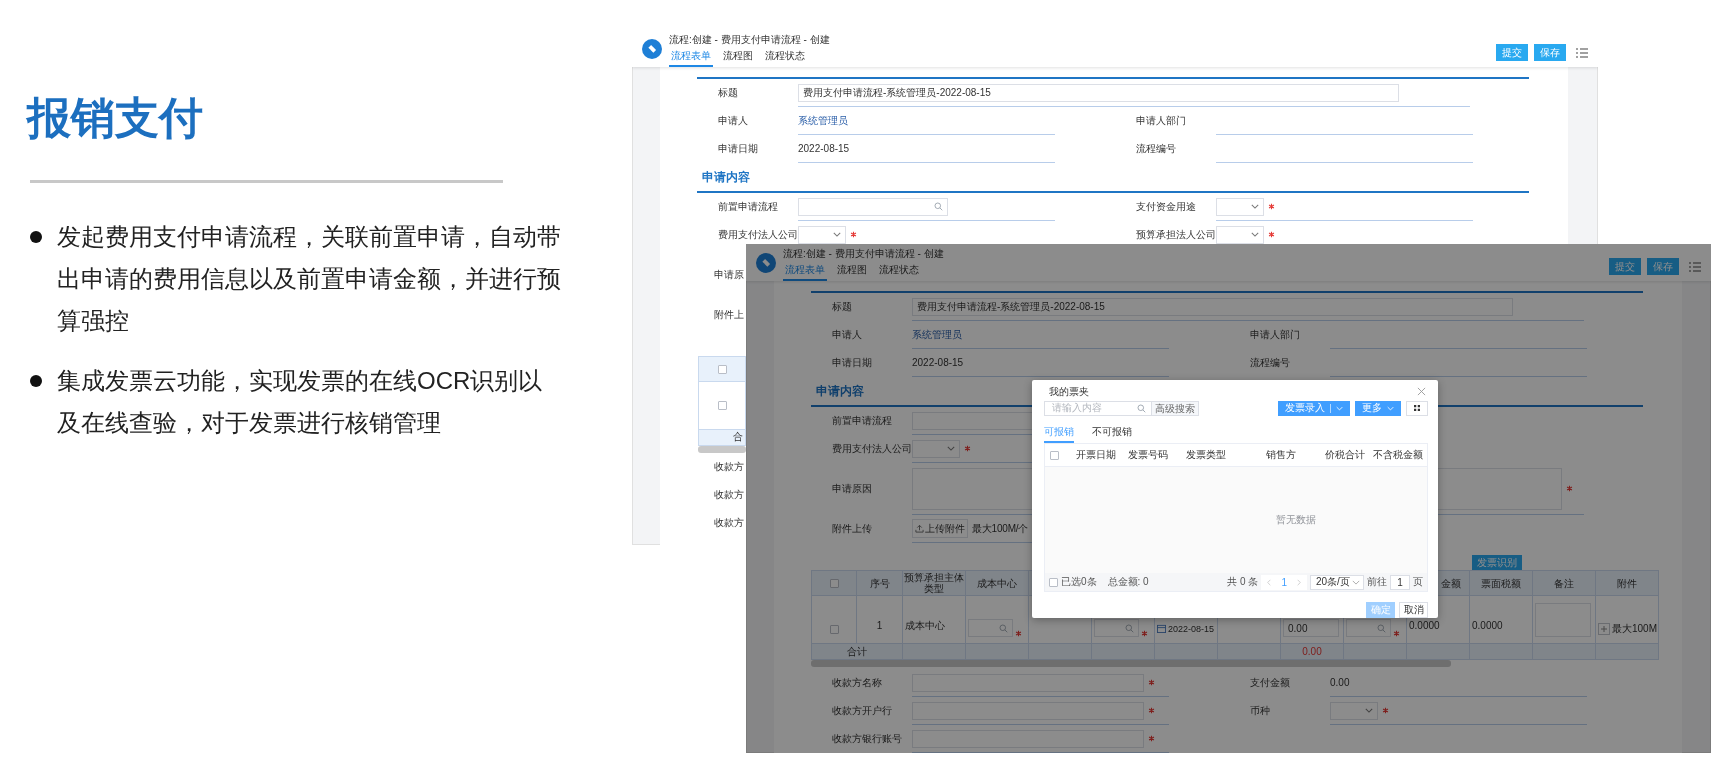  What do you see at coordinates (940, 528) in the screenshot?
I see `upload-button: 上传附件` at bounding box center [940, 528].